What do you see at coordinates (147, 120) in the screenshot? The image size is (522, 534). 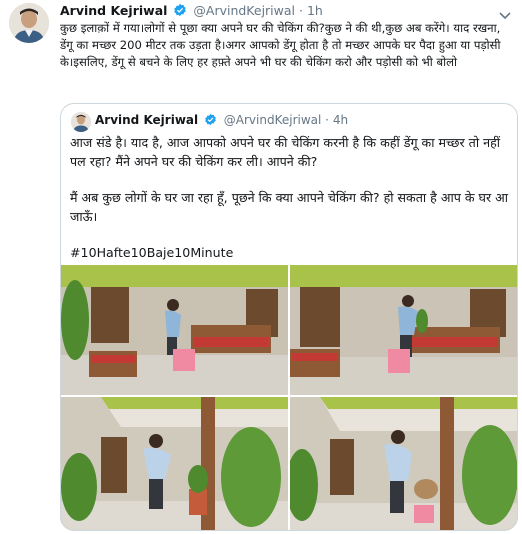 I see `quoted-author-name: Arvind Kejriwal` at bounding box center [147, 120].